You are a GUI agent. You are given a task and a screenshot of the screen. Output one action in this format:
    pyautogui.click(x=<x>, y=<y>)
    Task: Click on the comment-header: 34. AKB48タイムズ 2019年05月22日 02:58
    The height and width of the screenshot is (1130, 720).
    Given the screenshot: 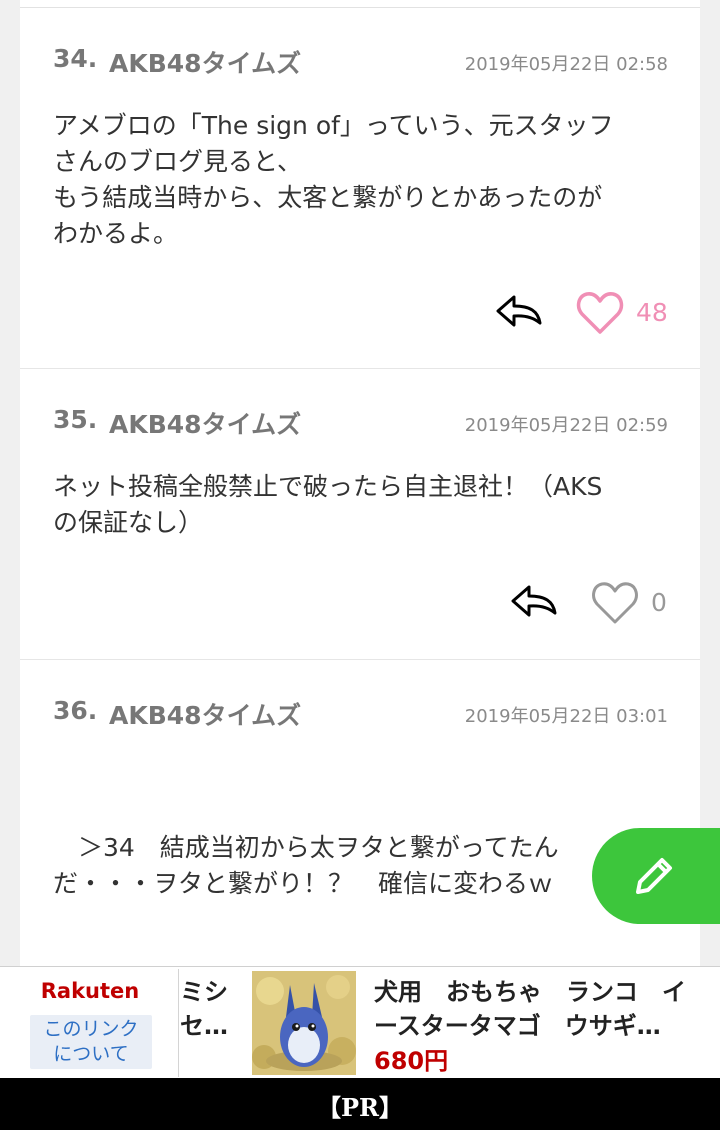 What is the action you would take?
    pyautogui.click(x=360, y=61)
    